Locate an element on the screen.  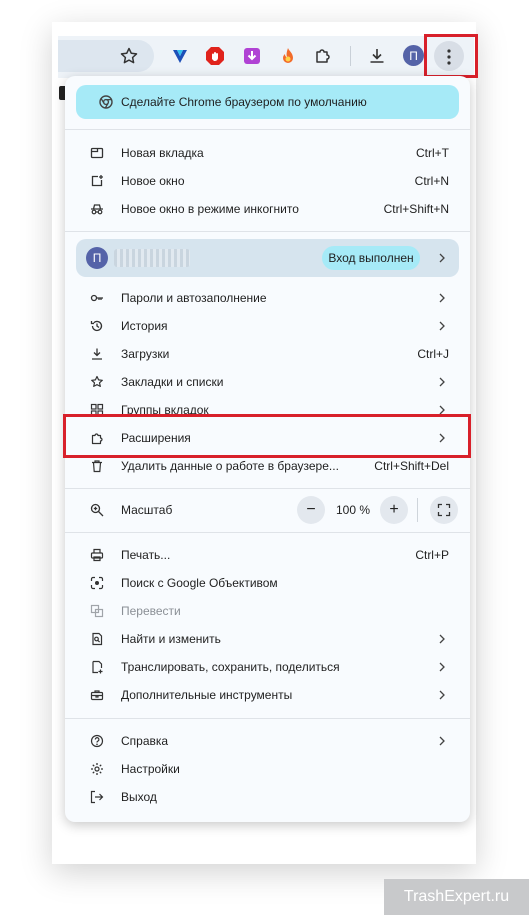
menu-item-label: Новая вкладка is located at coordinates (162, 153).